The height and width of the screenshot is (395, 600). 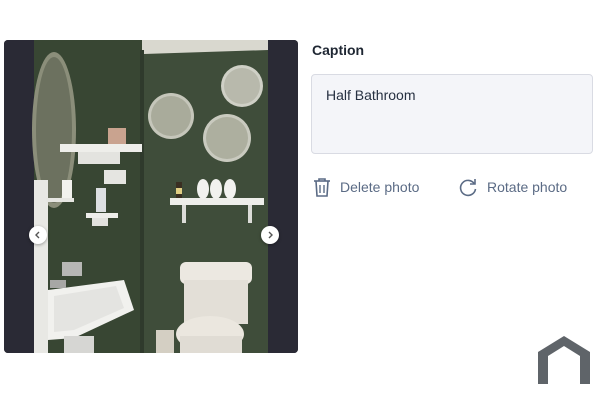 I want to click on delete-photo-label: Delete photo, so click(x=380, y=187).